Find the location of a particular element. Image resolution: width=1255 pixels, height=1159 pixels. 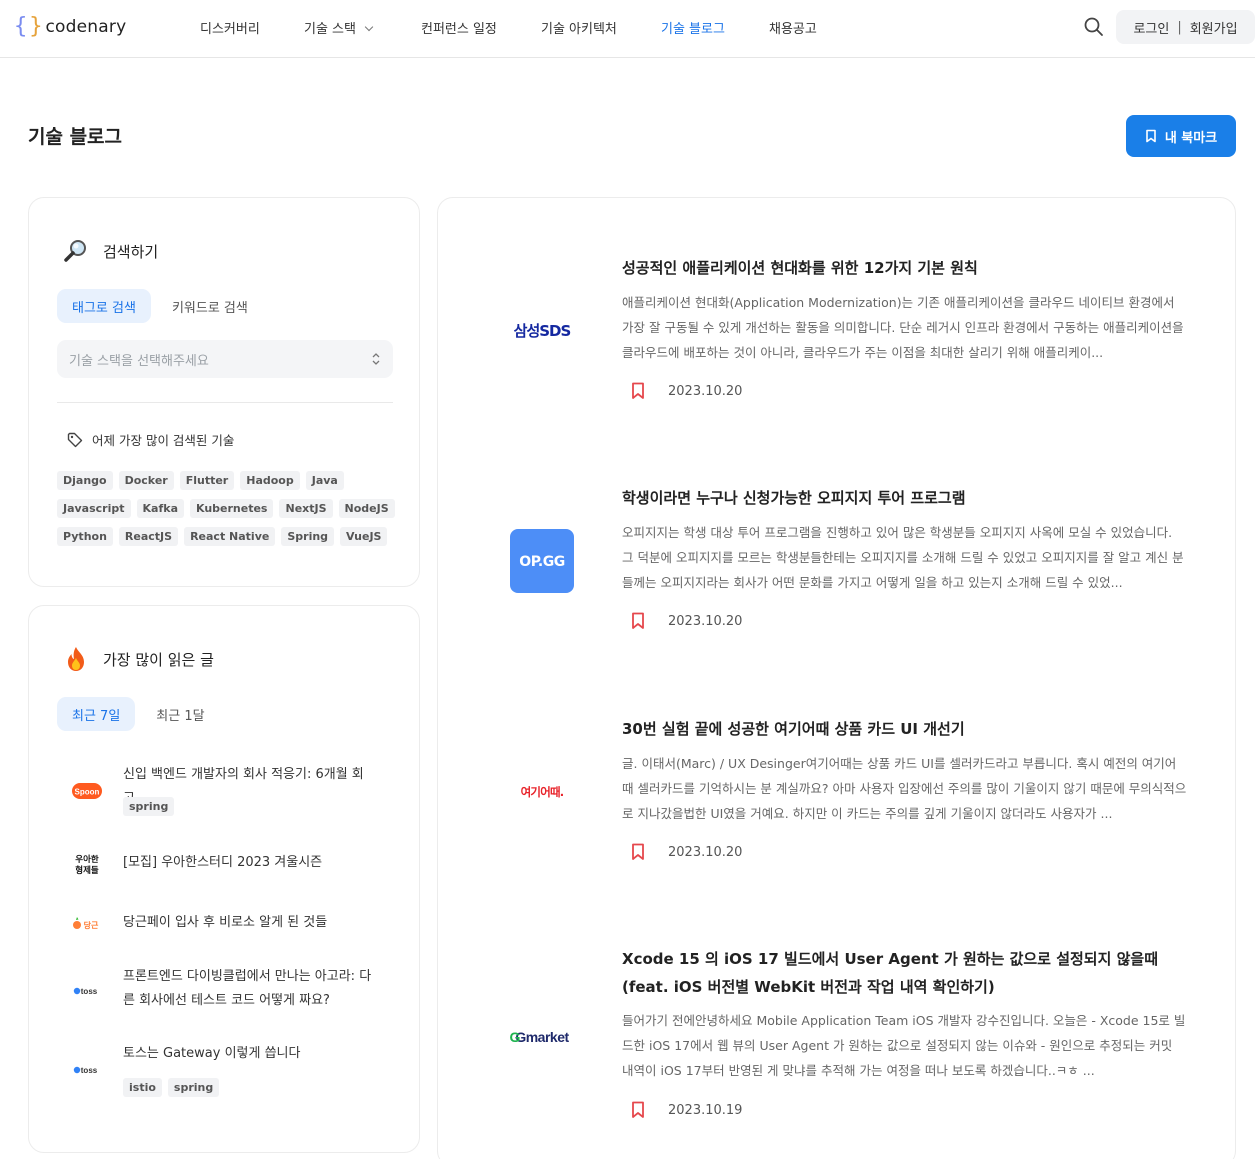

toss-logo: toss is located at coordinates (87, 991).